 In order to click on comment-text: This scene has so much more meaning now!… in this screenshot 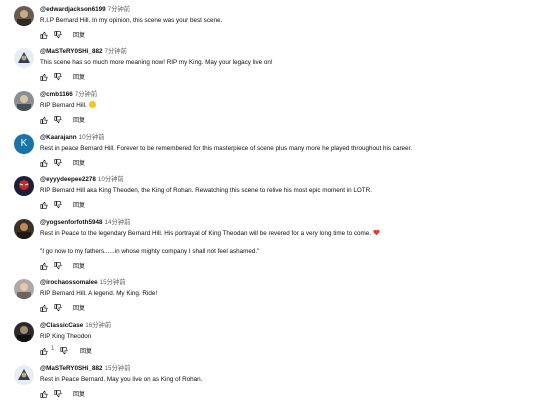, I will do `click(156, 62)`.